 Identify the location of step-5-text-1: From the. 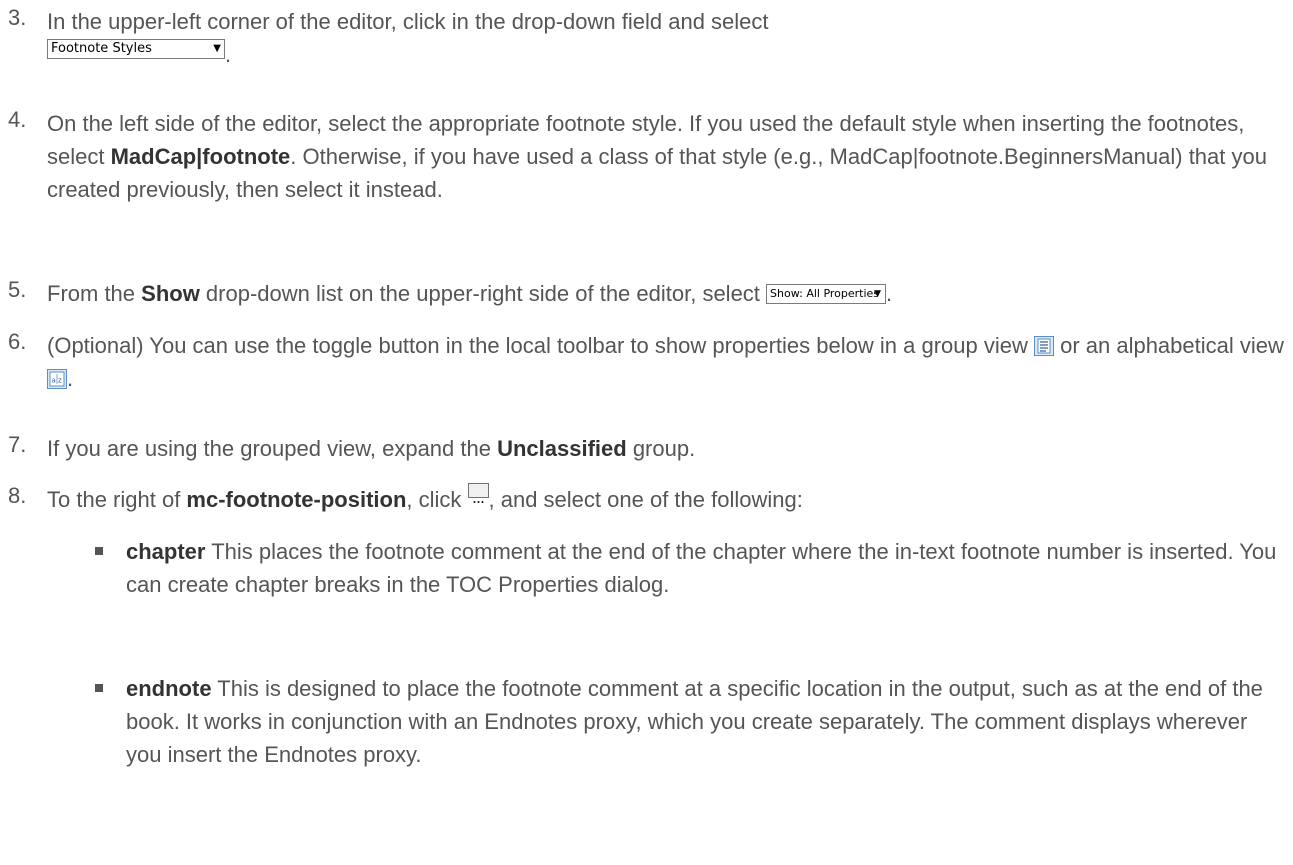
(94, 293).